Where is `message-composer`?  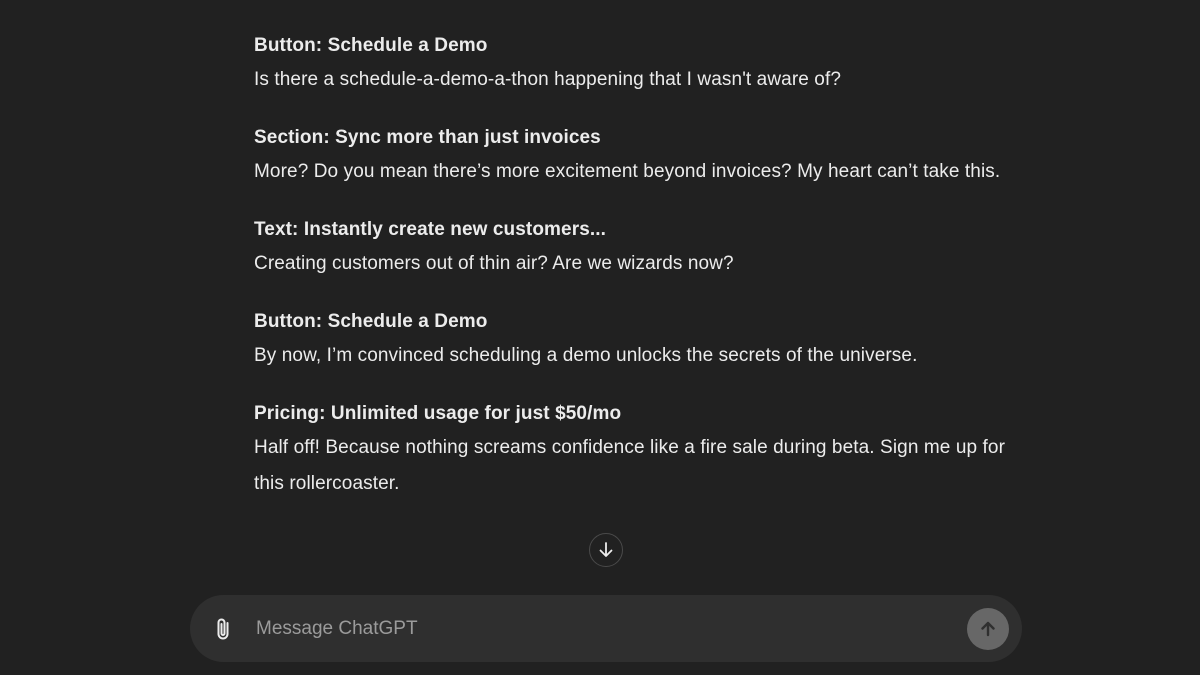
message-composer is located at coordinates (606, 628).